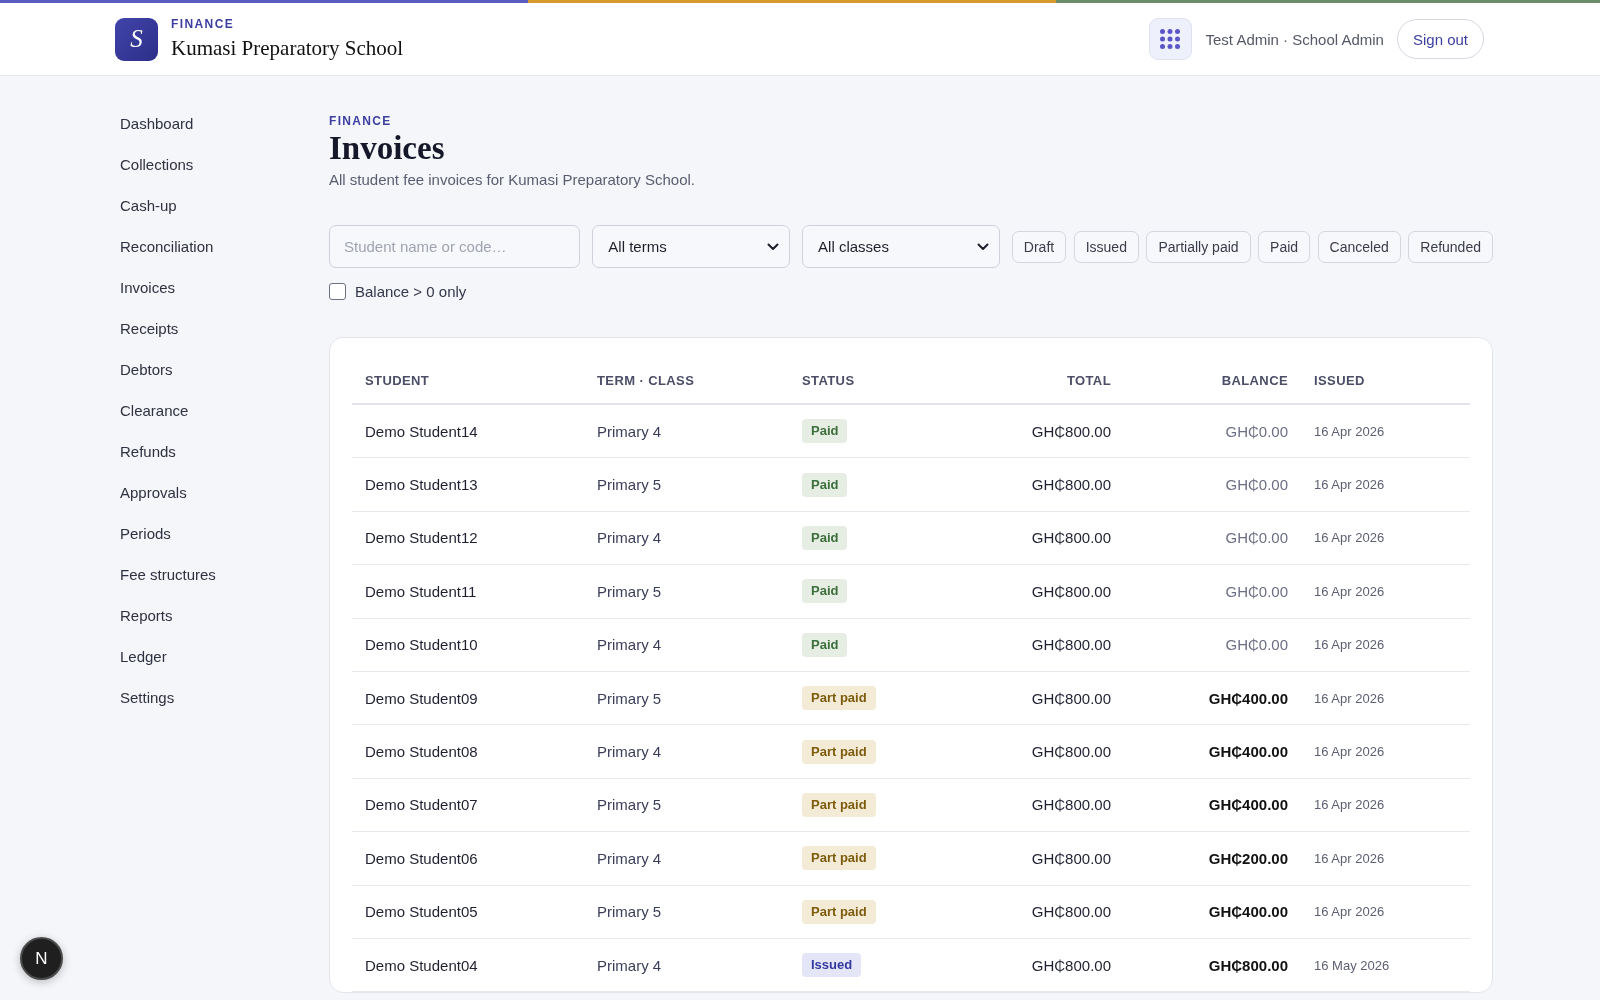 This screenshot has width=1600, height=1000. I want to click on status-filter-chip: Partially paid, so click(1198, 246).